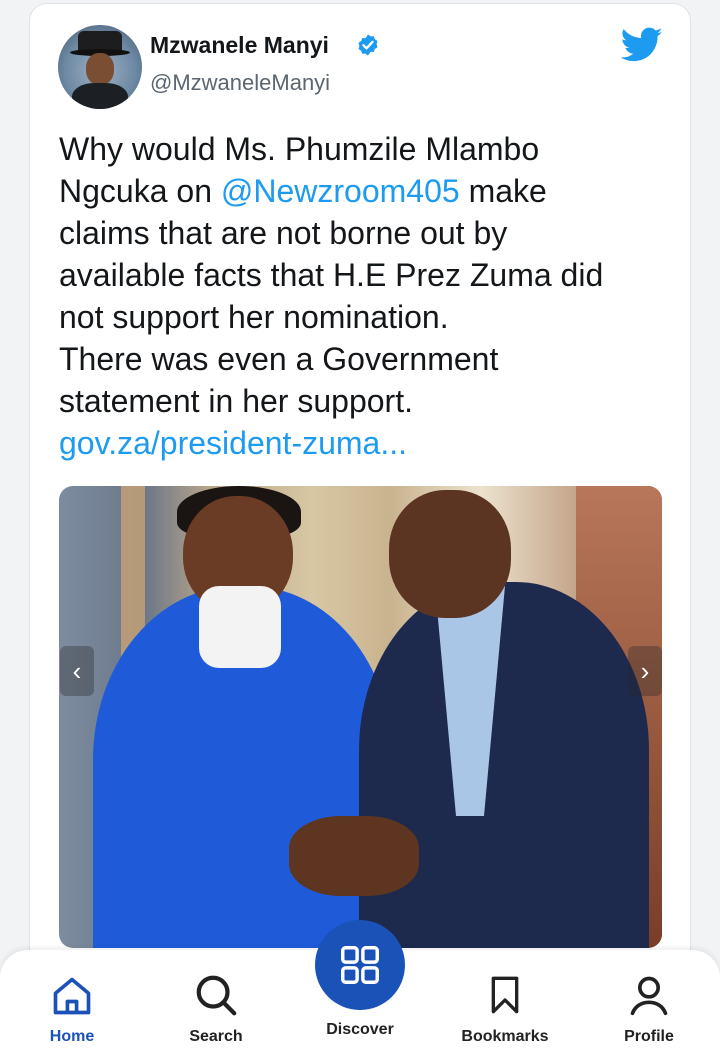  Describe the element at coordinates (368, 45) in the screenshot. I see `verified-badge-icon` at that location.